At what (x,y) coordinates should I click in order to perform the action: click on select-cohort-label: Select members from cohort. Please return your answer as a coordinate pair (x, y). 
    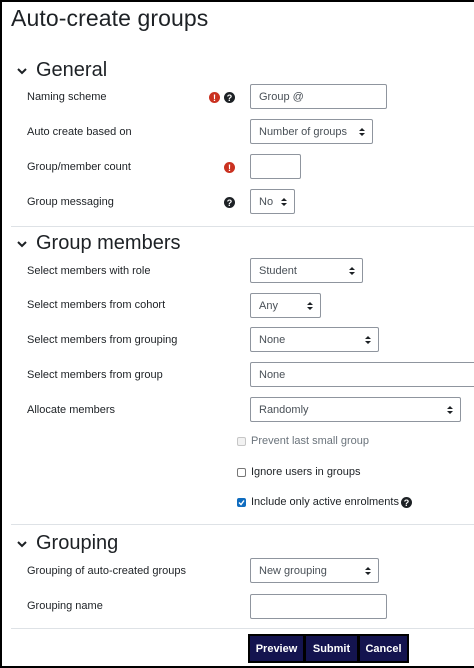
    Looking at the image, I should click on (96, 305).